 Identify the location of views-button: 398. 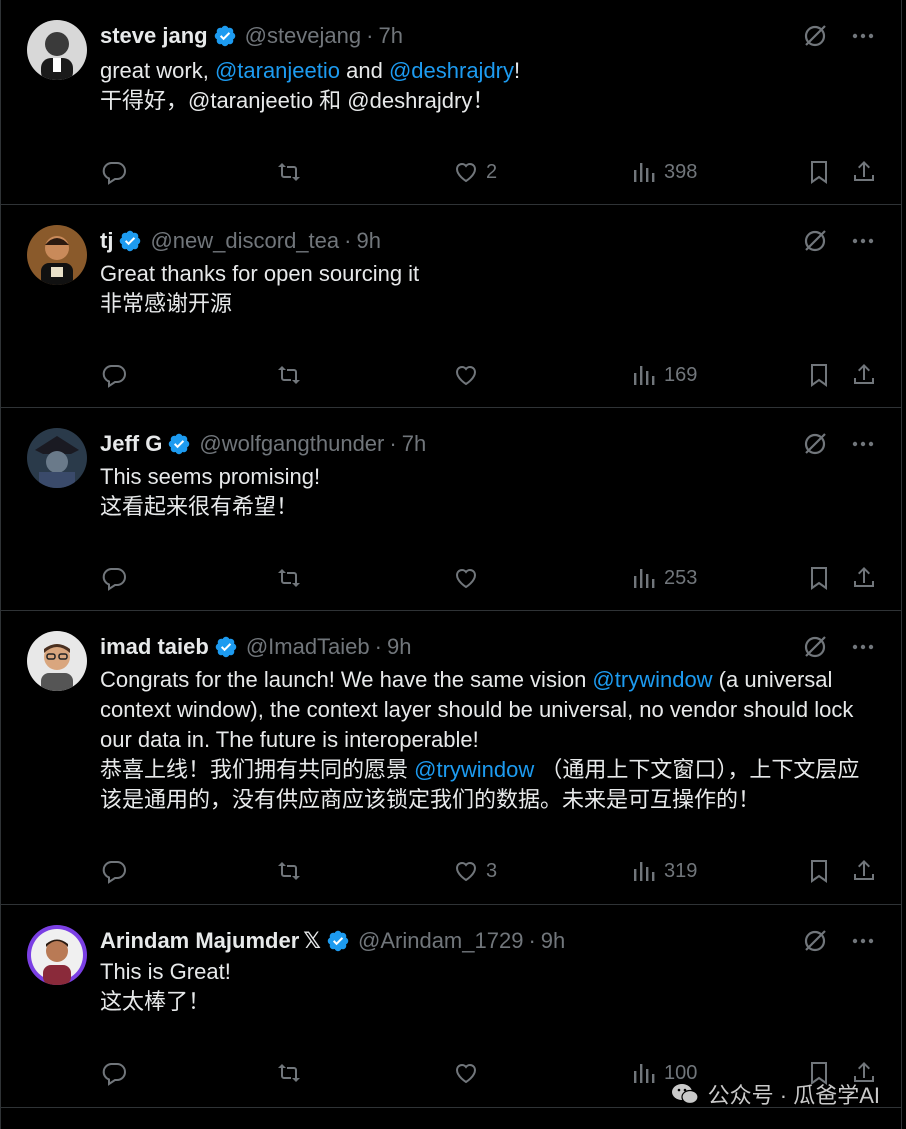
(663, 172).